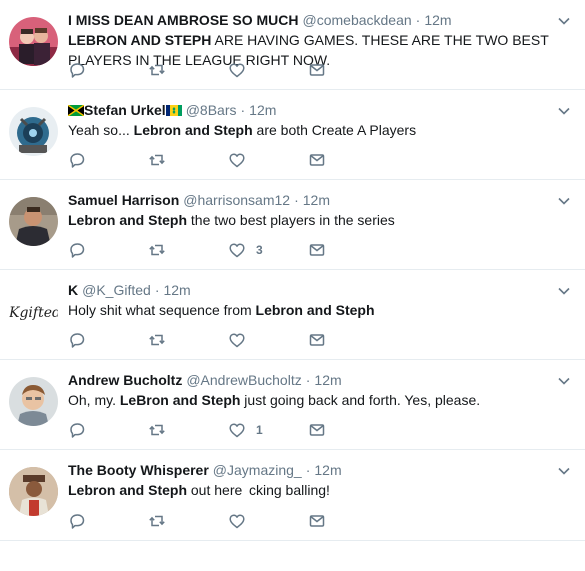  Describe the element at coordinates (243, 380) in the screenshot. I see `user-handle: @AndrewBucholtz` at that location.